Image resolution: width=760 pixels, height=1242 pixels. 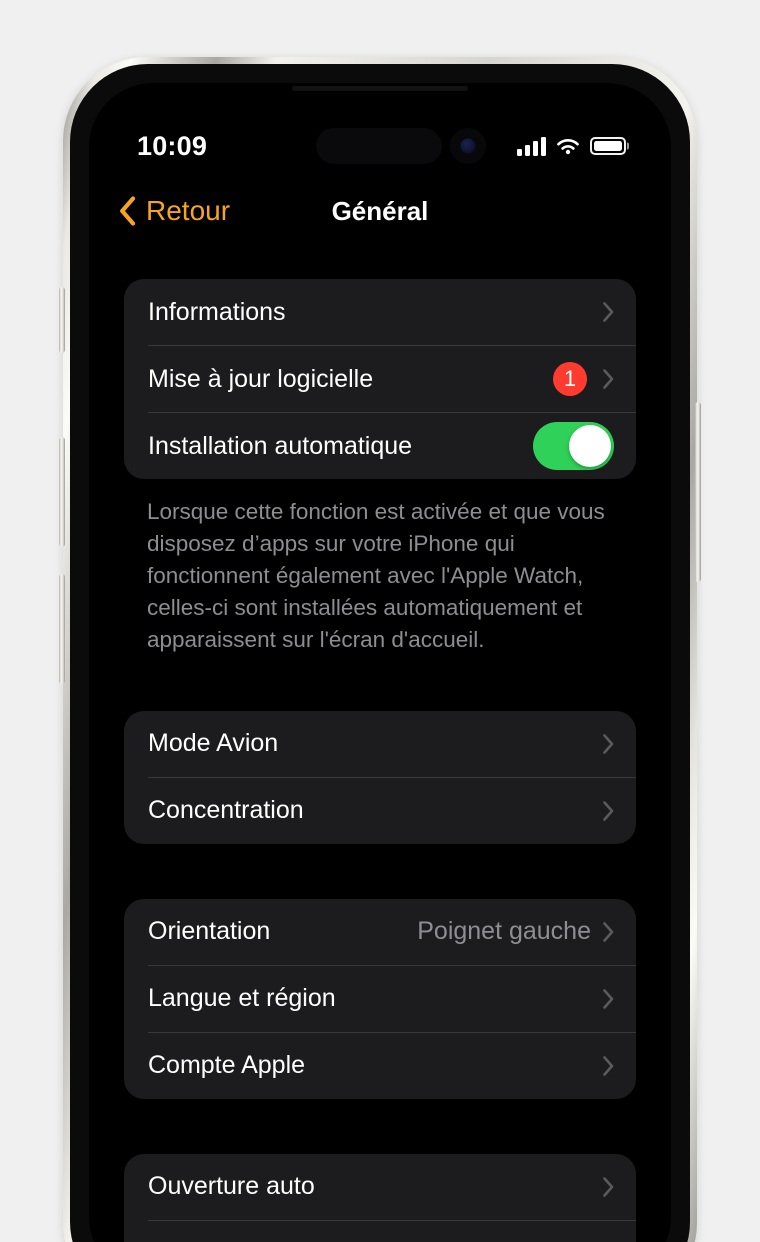 What do you see at coordinates (698, 492) in the screenshot?
I see `power-button` at bounding box center [698, 492].